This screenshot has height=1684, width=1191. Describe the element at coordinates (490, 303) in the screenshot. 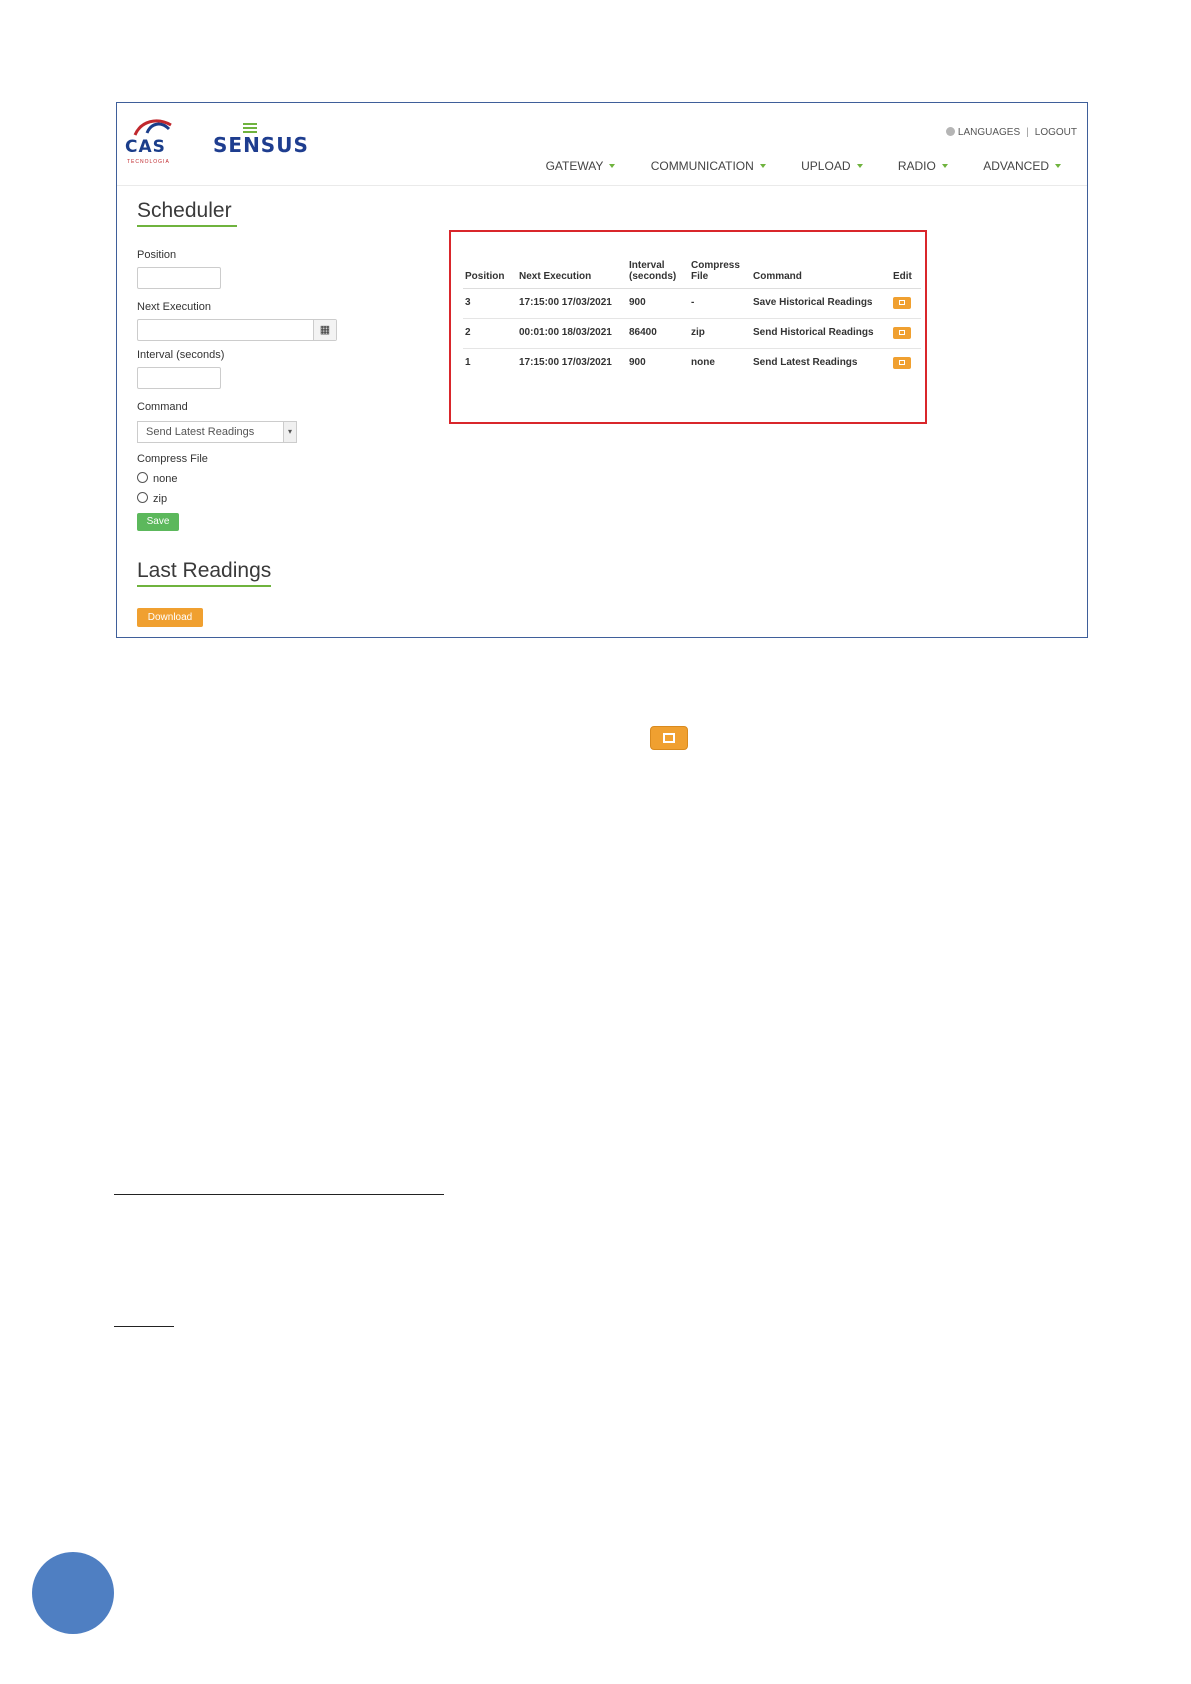

I see `cell-position: 3` at that location.